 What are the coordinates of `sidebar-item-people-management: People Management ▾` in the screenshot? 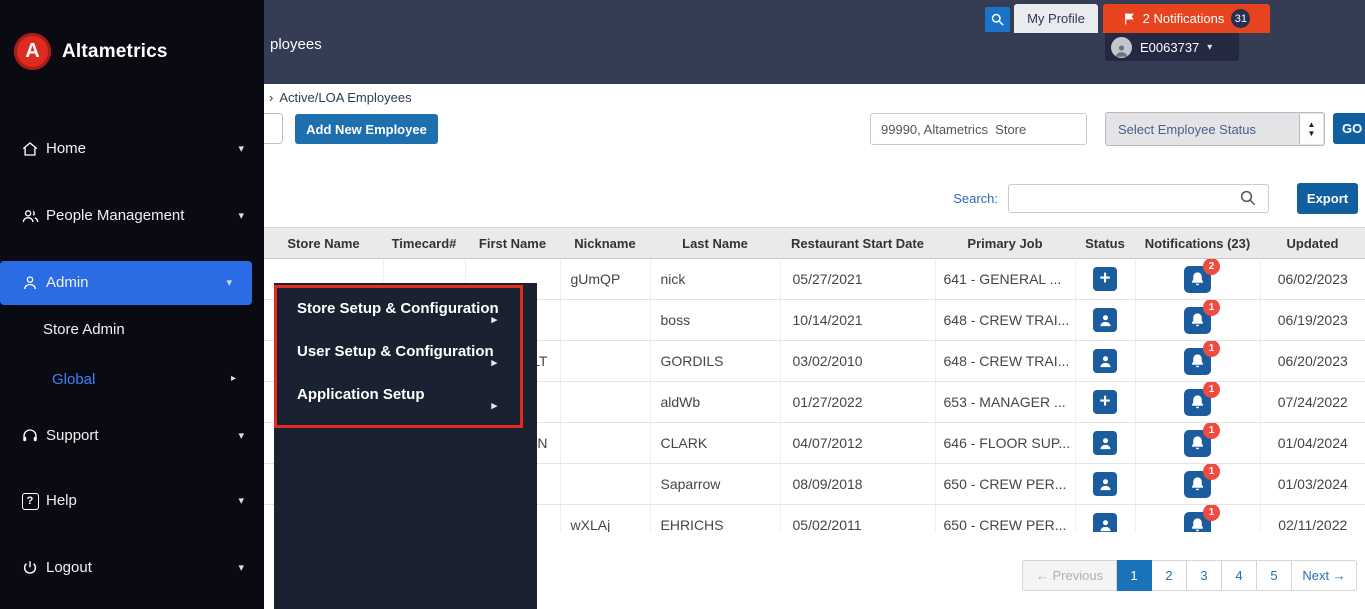 It's located at (132, 216).